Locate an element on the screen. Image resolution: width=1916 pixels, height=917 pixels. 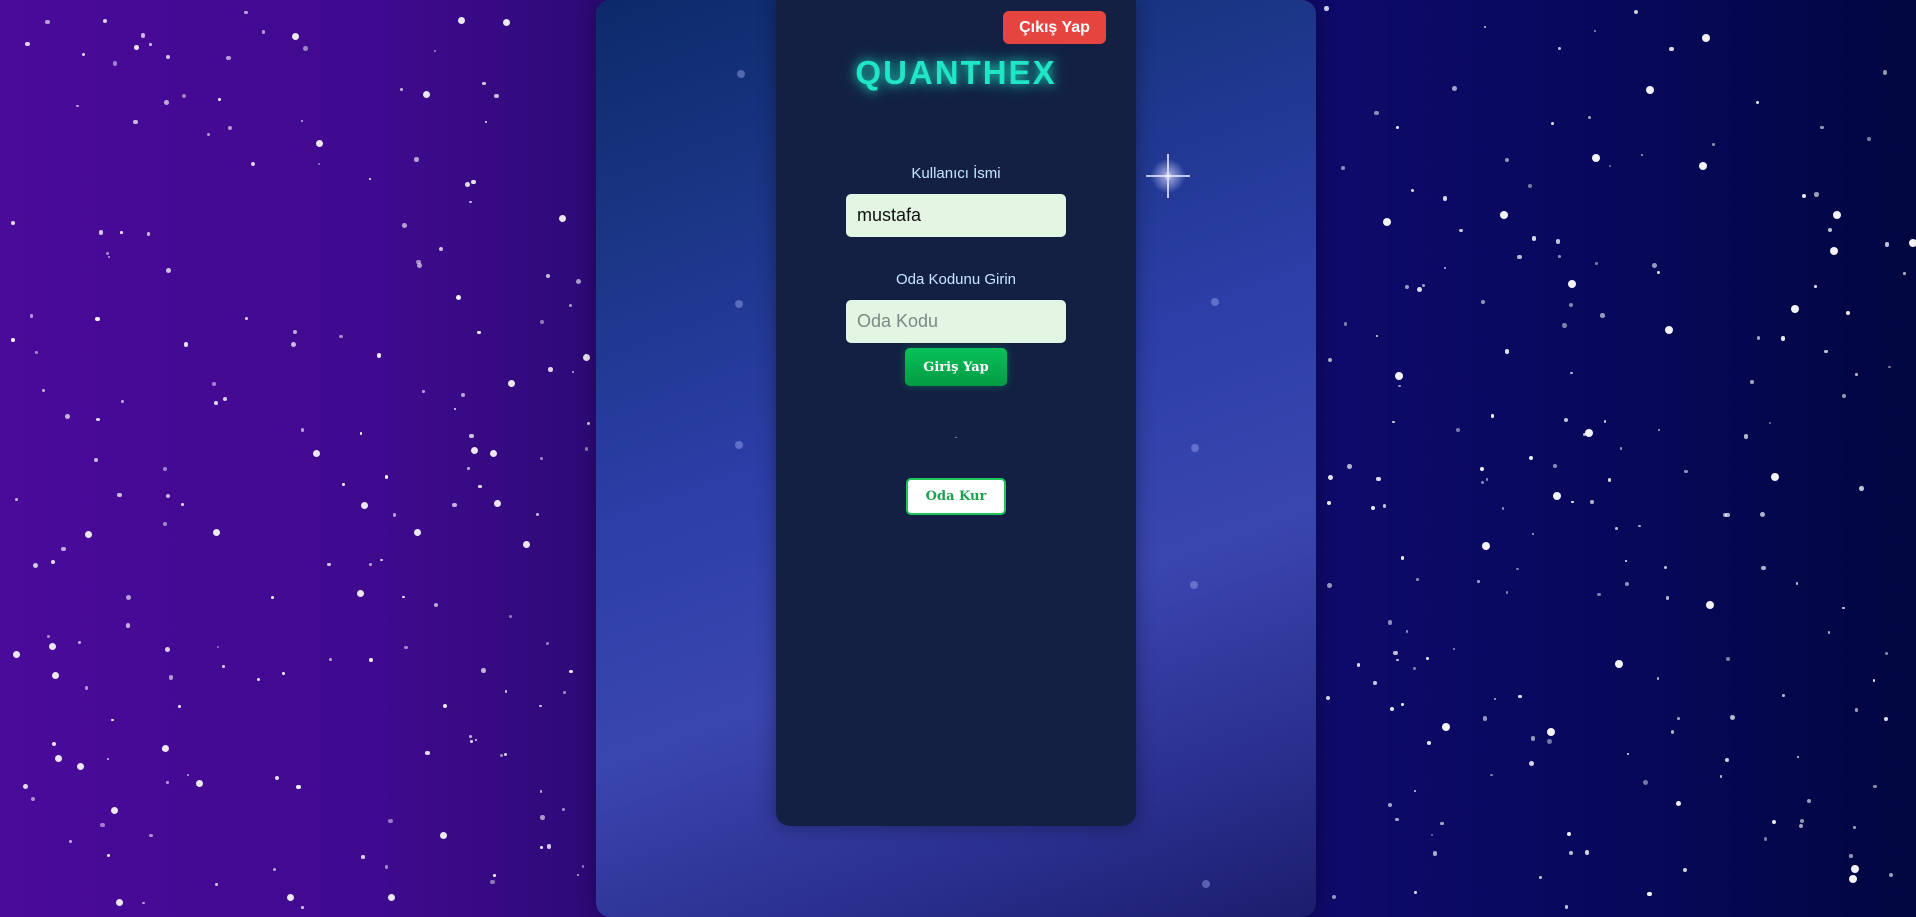
create-room-button: Oda Kur is located at coordinates (956, 496).